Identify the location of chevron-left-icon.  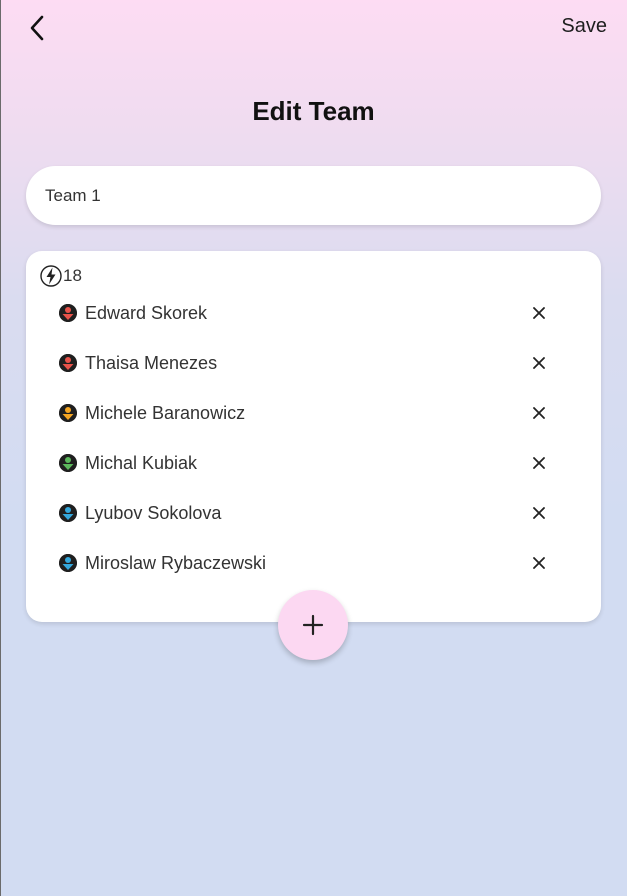
(37, 28).